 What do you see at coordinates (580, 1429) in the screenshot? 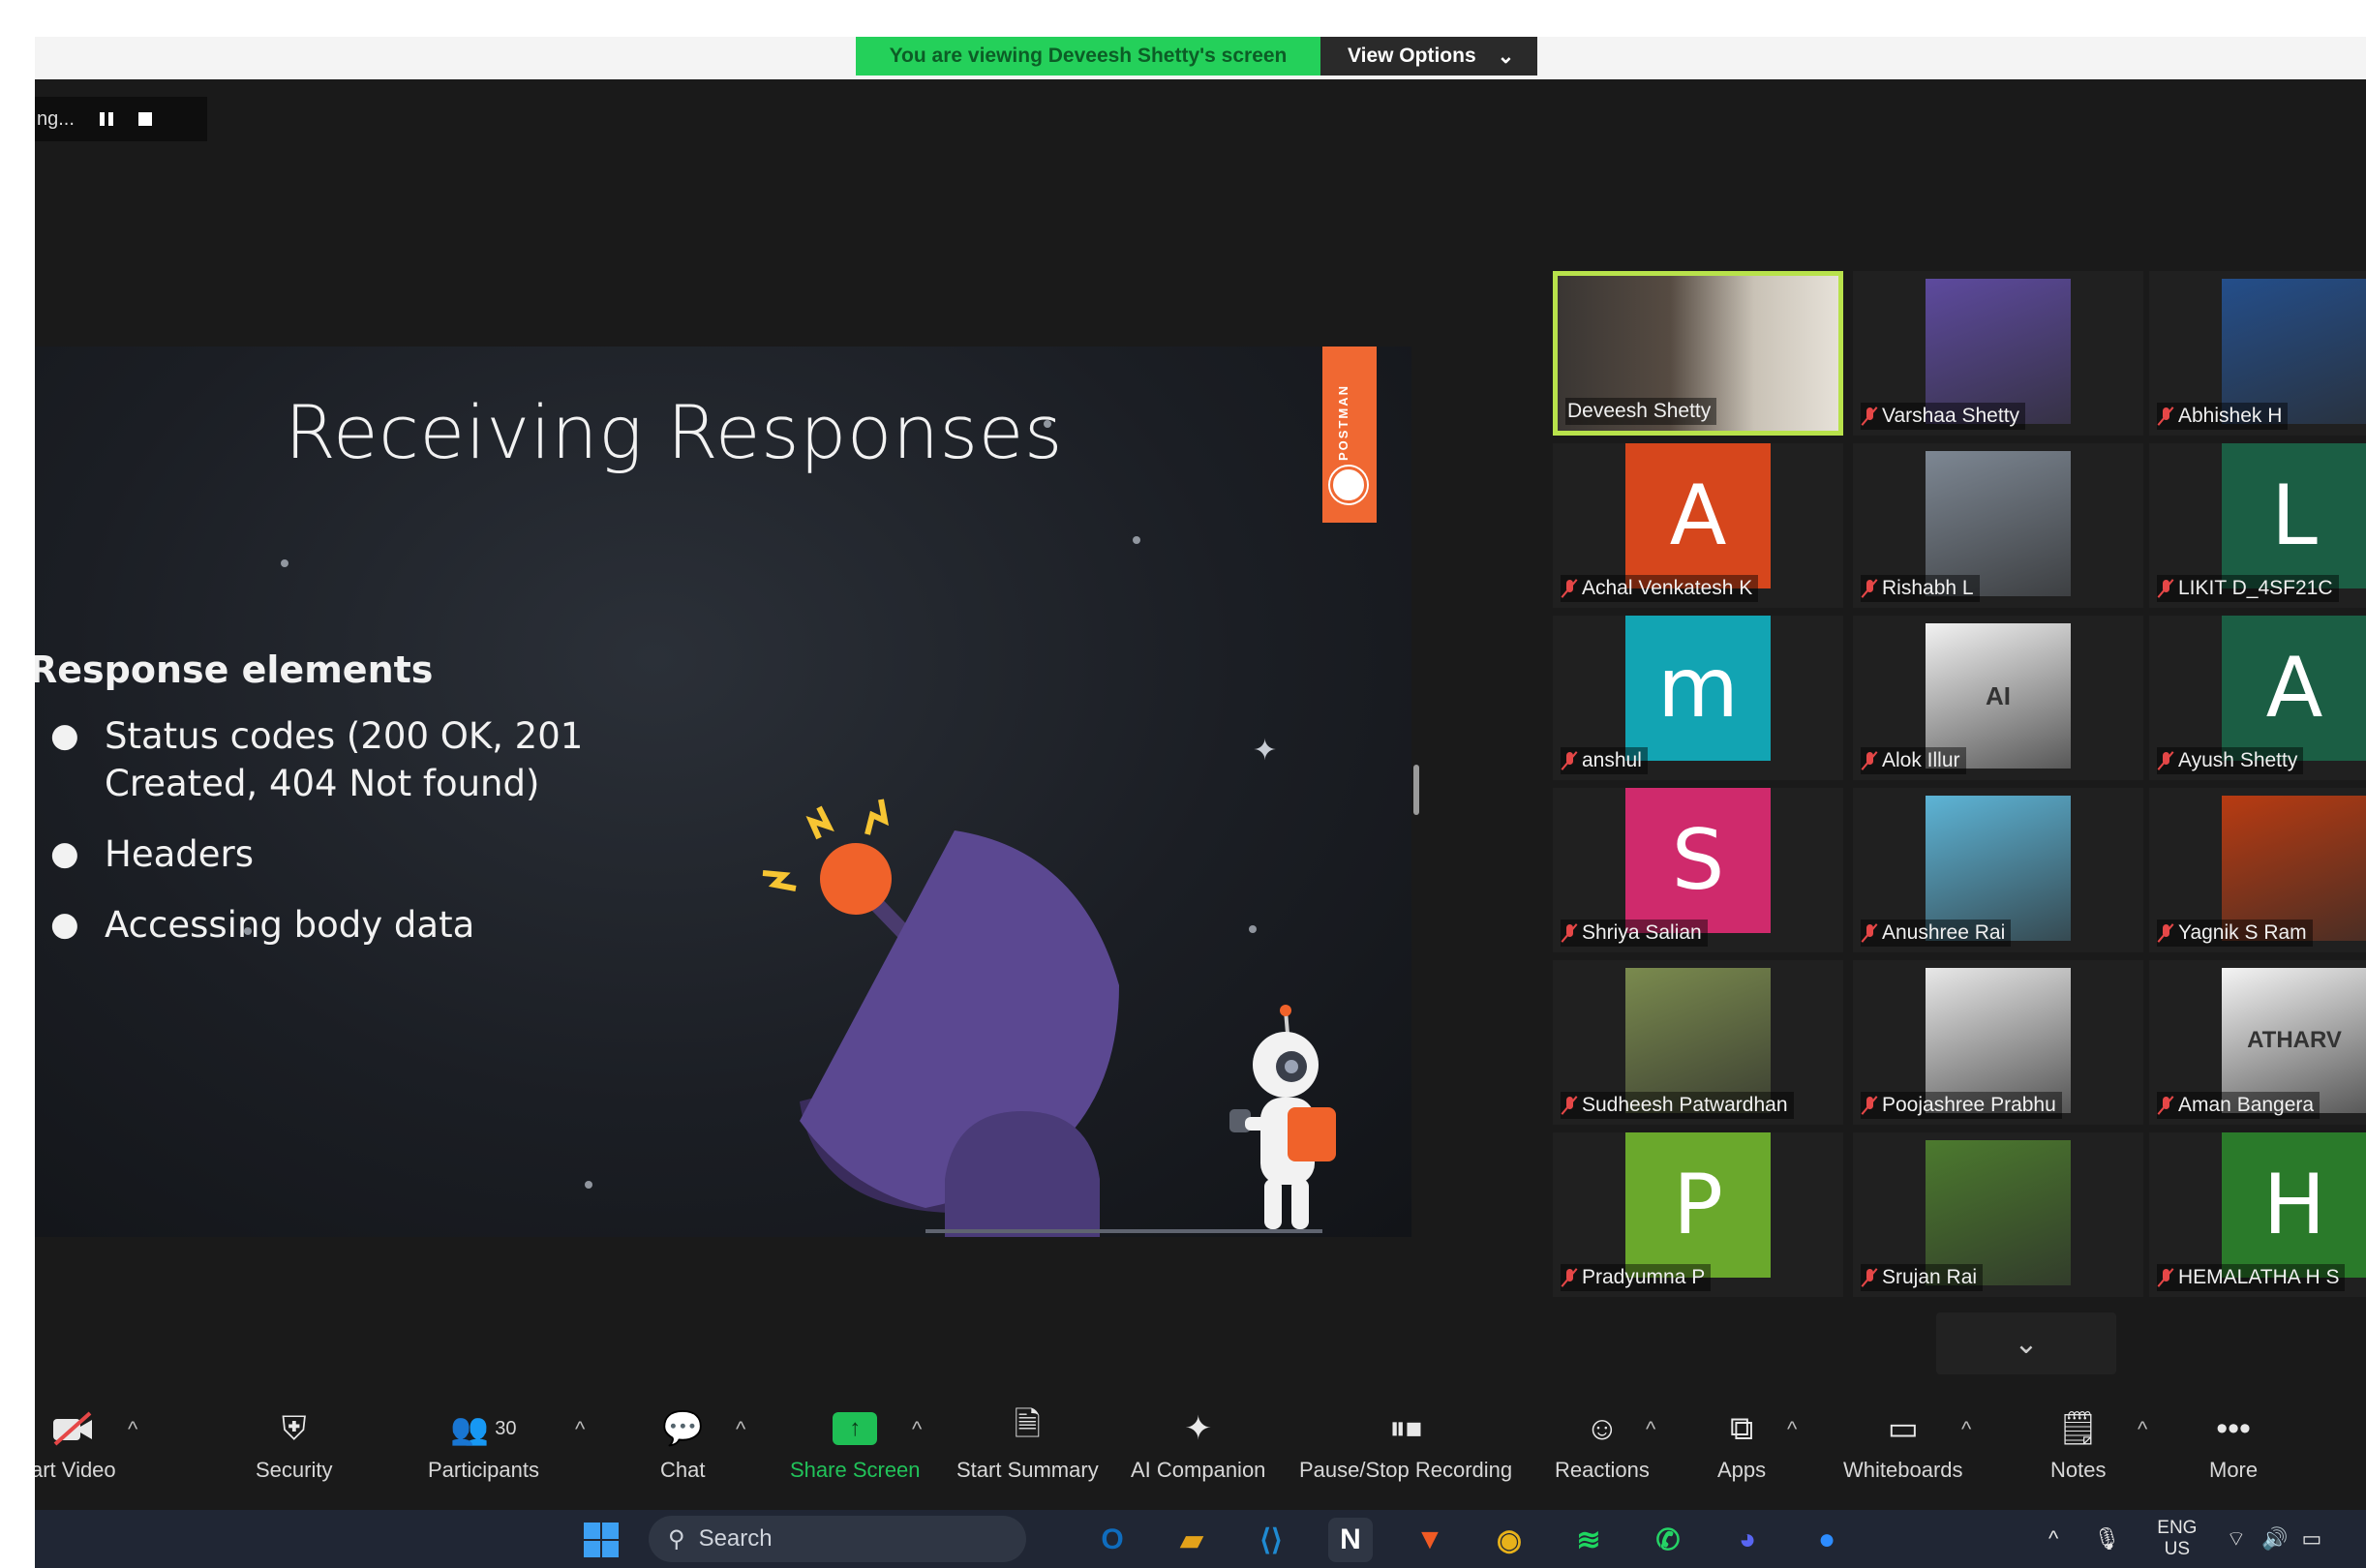
I see `participants-options-caret-icon: ^` at bounding box center [580, 1429].